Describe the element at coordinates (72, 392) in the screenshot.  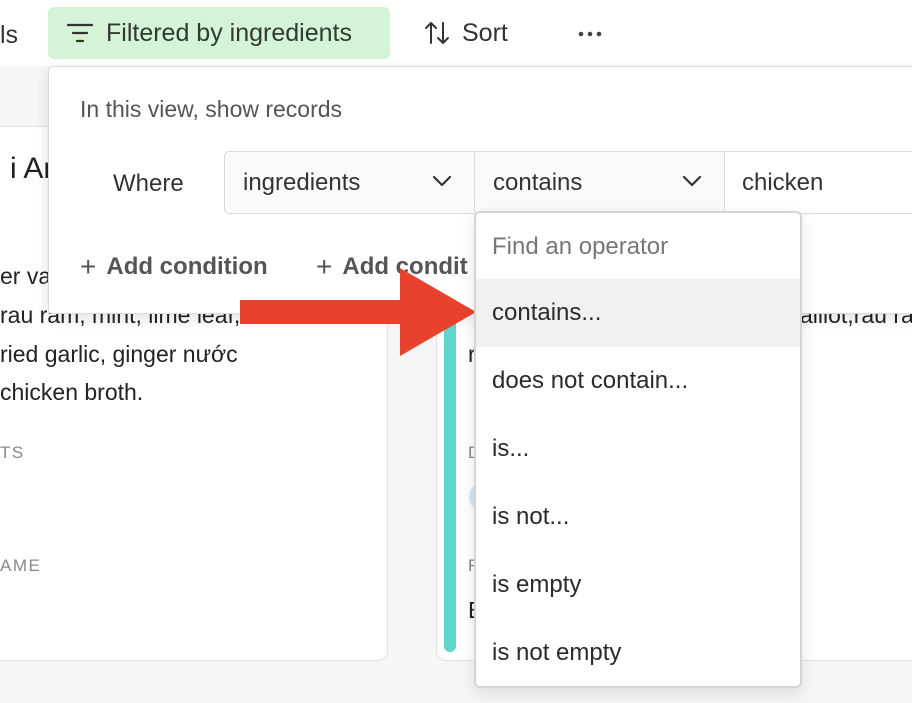
I see `card-text-line: chicken broth.` at that location.